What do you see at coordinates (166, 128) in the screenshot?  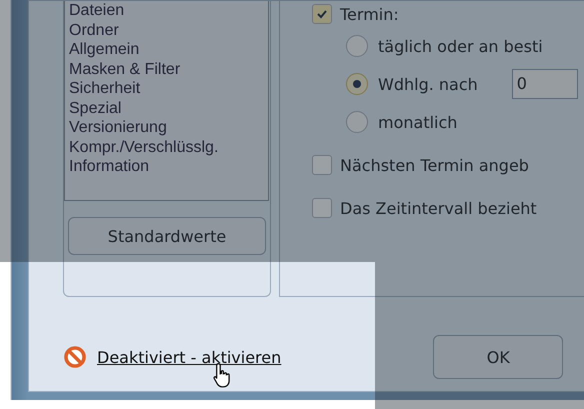 I see `category-item: Versionierung` at bounding box center [166, 128].